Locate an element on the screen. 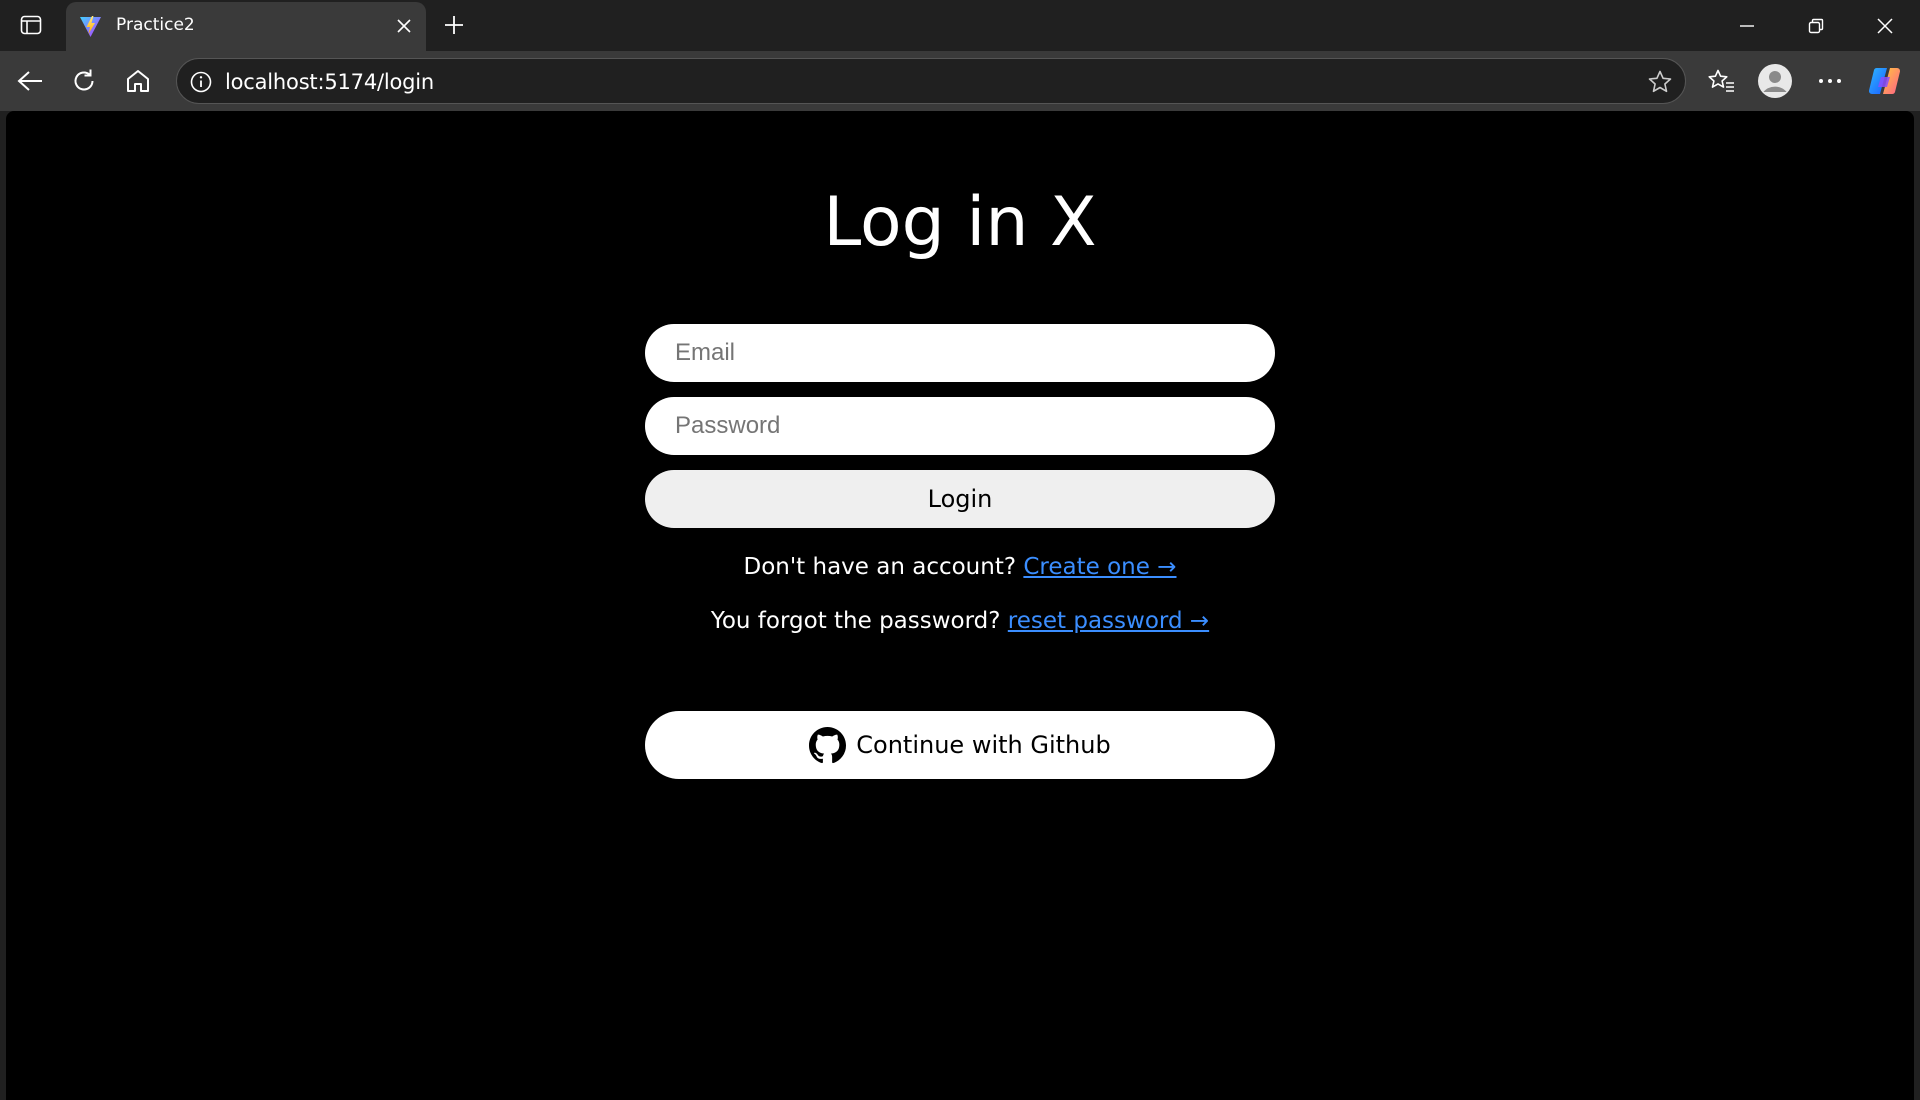 The width and height of the screenshot is (1920, 1100). plus-icon is located at coordinates (454, 25).